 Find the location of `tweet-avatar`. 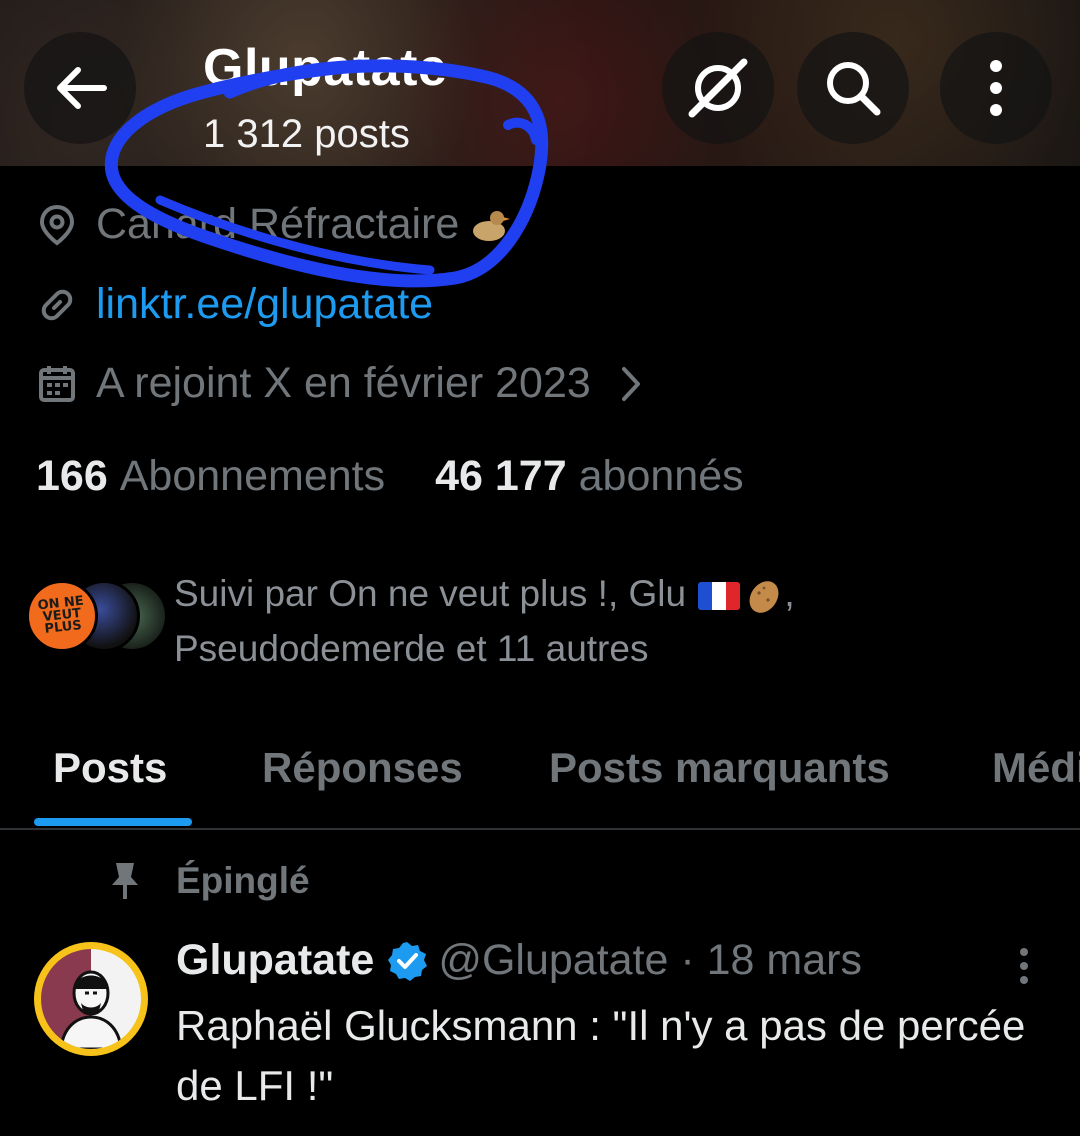

tweet-avatar is located at coordinates (91, 999).